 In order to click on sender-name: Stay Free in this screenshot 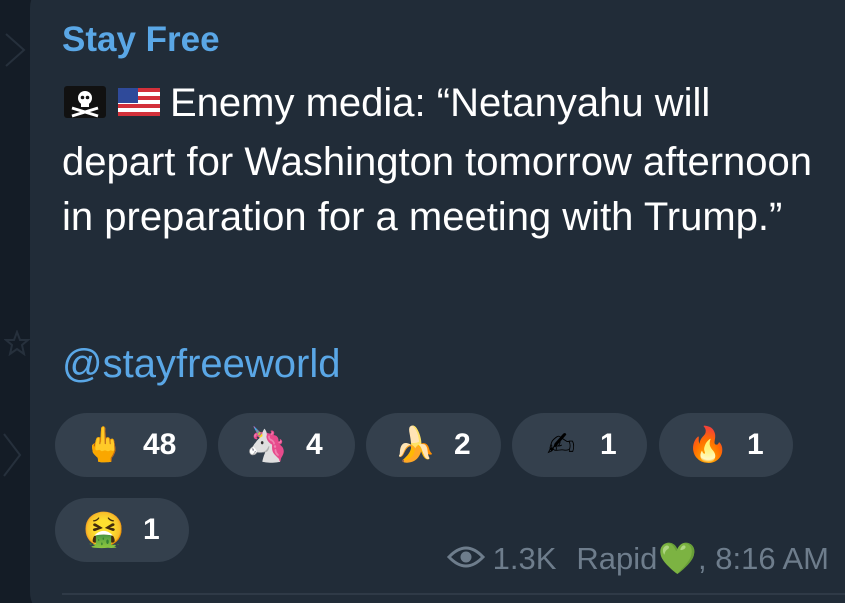, I will do `click(141, 40)`.